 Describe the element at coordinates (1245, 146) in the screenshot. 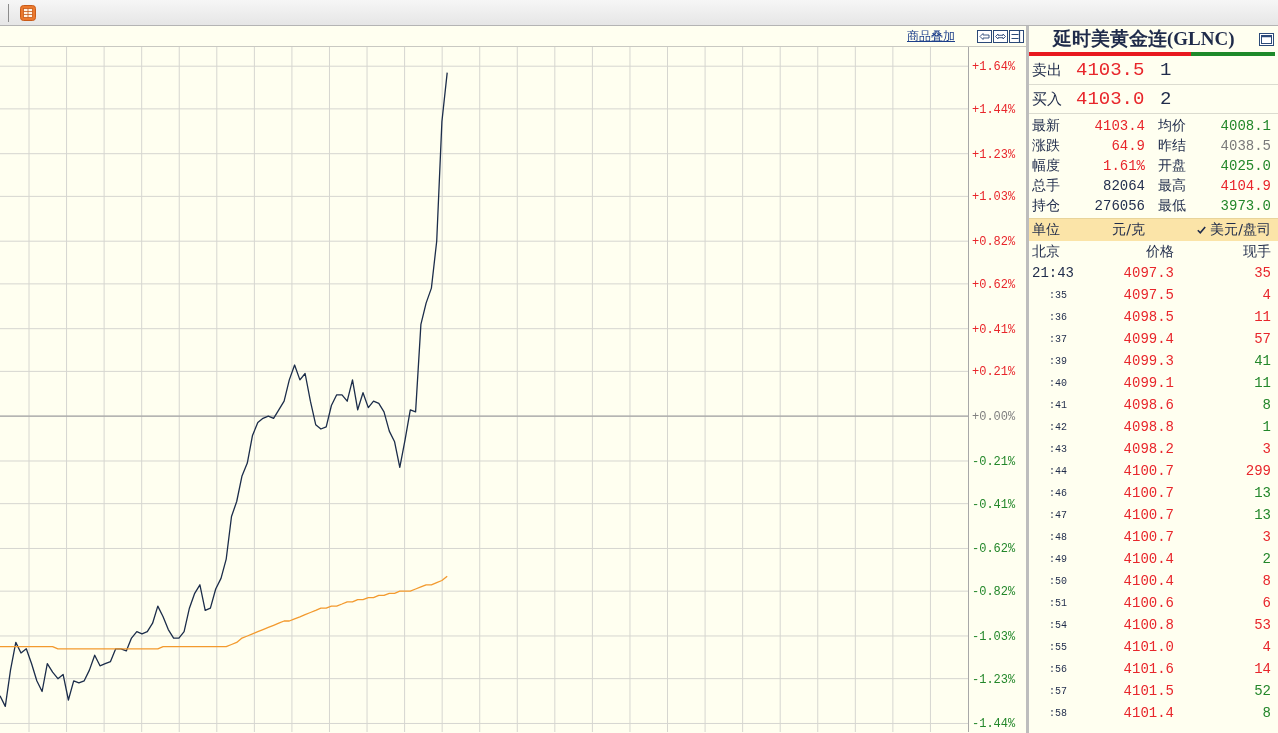

I see `stat-value: 4038.5` at that location.